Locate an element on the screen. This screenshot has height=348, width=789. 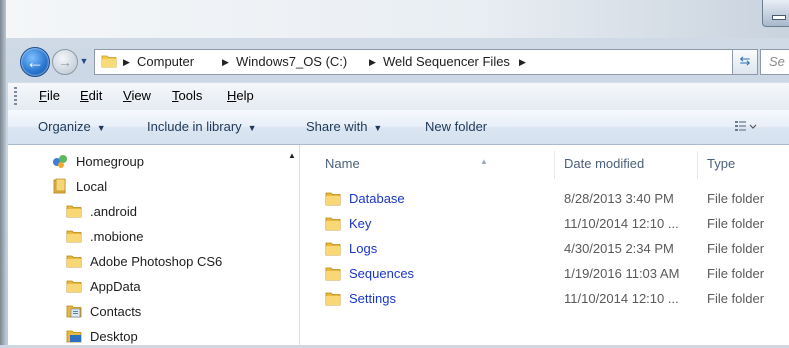
recent-pages-dropdown: ▼ is located at coordinates (84, 61).